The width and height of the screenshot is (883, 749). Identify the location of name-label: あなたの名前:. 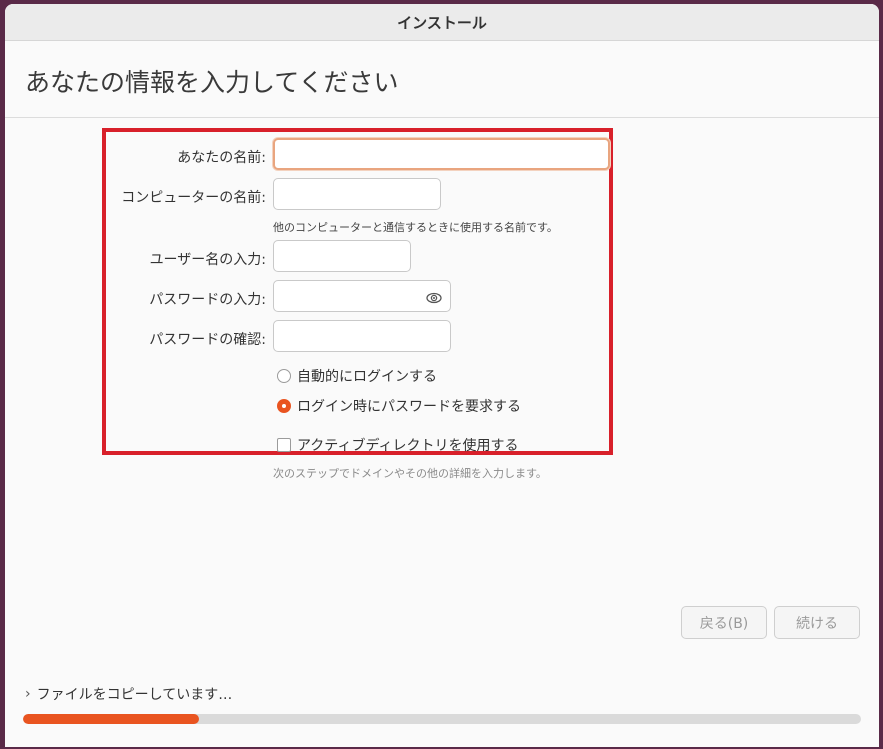
(221, 158).